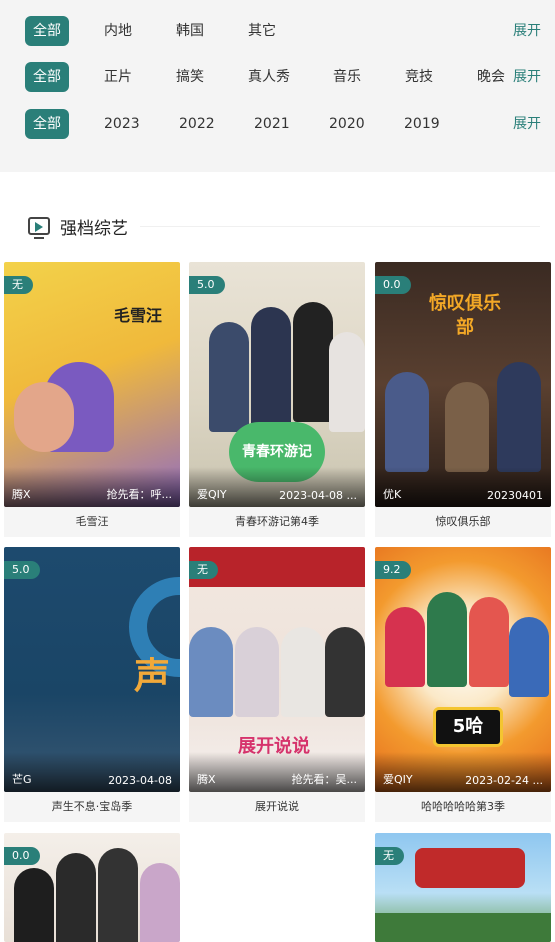 Image resolution: width=555 pixels, height=942 pixels. What do you see at coordinates (527, 31) in the screenshot?
I see `region-expand-button: 展开` at bounding box center [527, 31].